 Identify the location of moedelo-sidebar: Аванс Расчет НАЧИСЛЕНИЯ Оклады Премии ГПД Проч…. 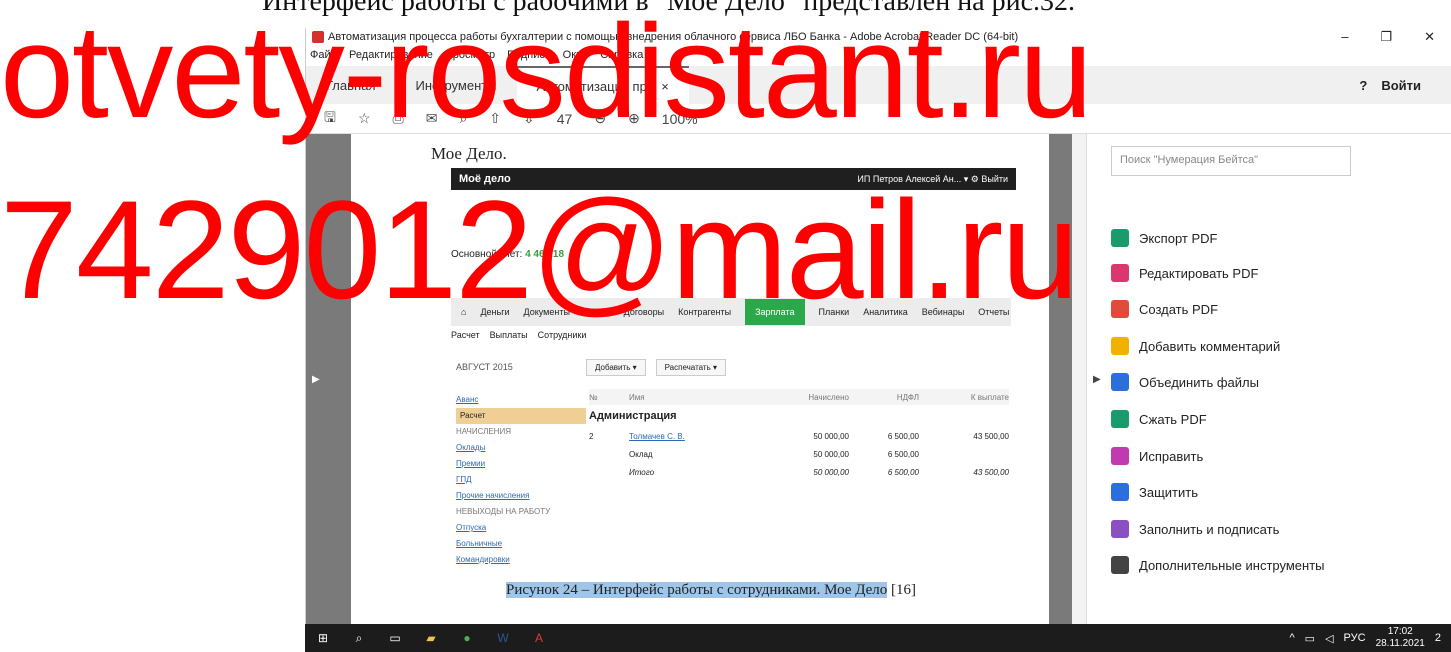
(521, 480).